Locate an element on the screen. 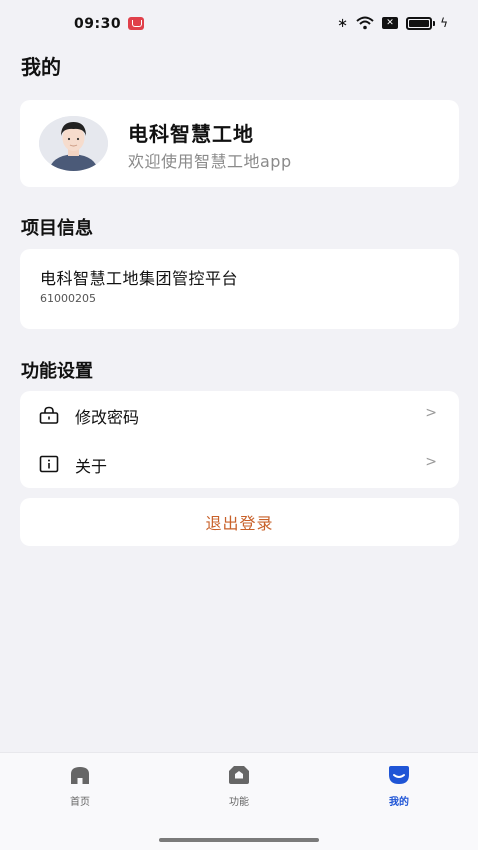  user-name: 电科智慧工地 is located at coordinates (191, 134).